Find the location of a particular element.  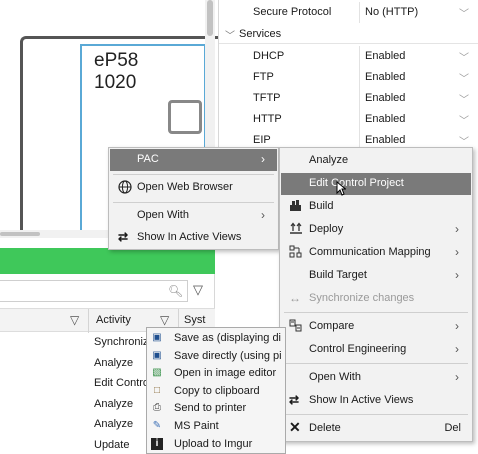

menu-item-label: PAC is located at coordinates (148, 159).